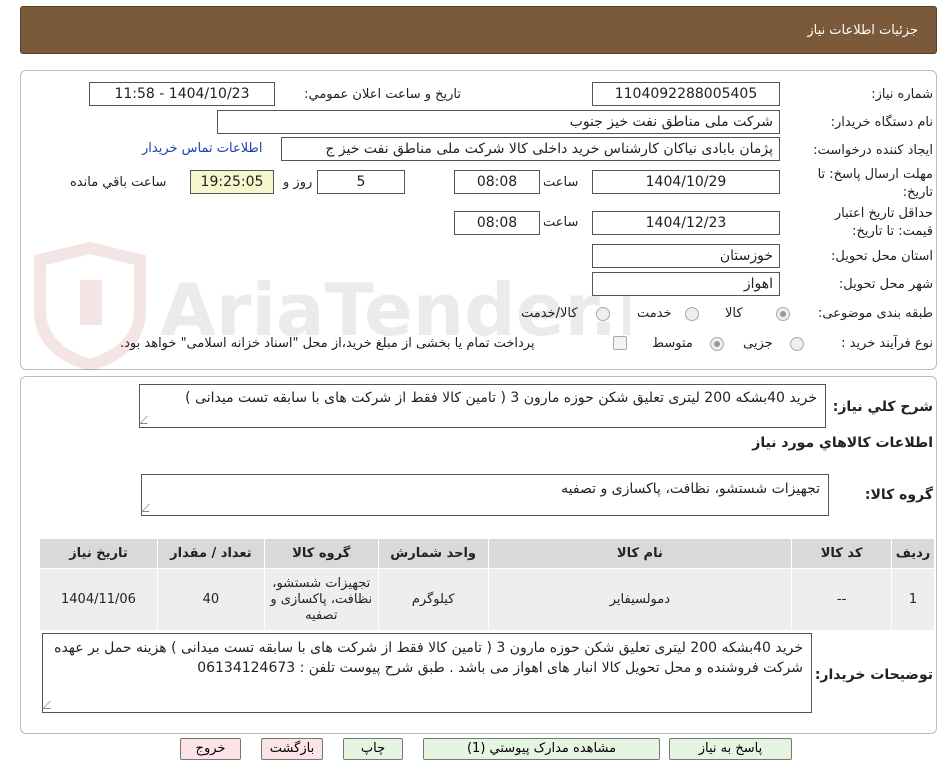  Describe the element at coordinates (887, 343) in the screenshot. I see `process-type-label: نوع فرآیند خرید :` at that location.